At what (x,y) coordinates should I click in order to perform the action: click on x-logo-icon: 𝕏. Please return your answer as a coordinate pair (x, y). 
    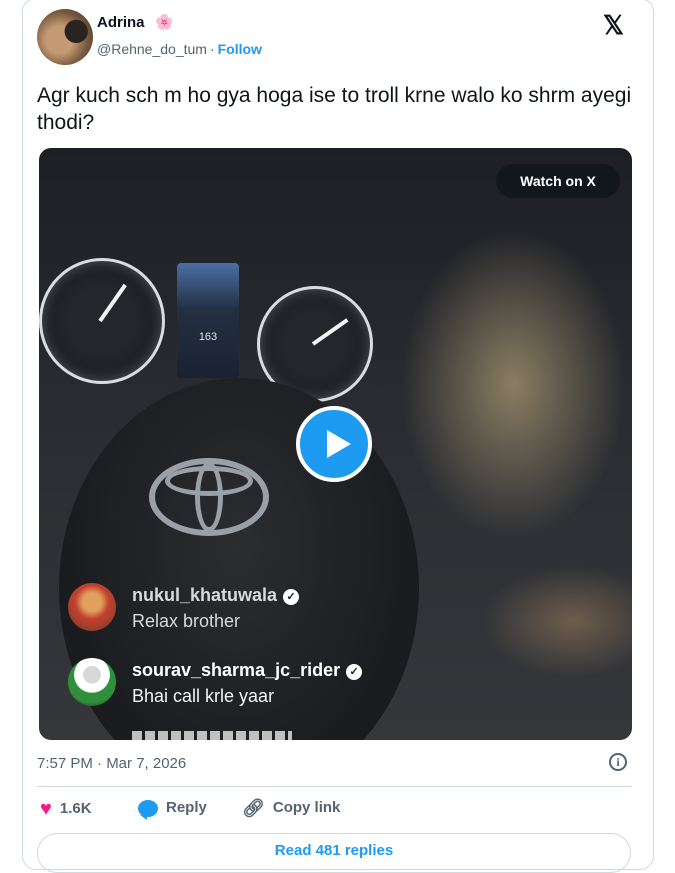
    Looking at the image, I should click on (613, 25).